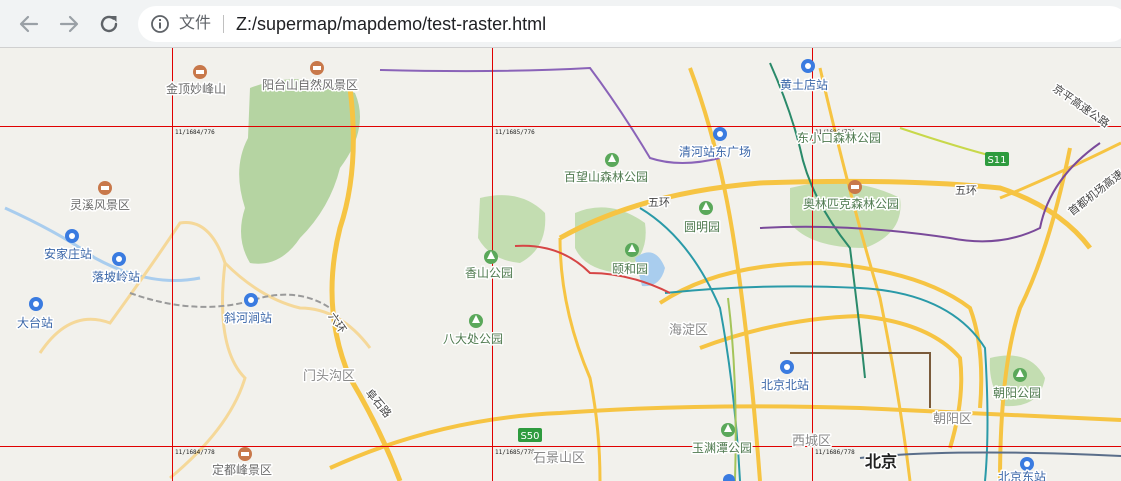 This screenshot has width=1121, height=481. What do you see at coordinates (100, 205) in the screenshot?
I see `poi-label: 灵溪风景区` at bounding box center [100, 205].